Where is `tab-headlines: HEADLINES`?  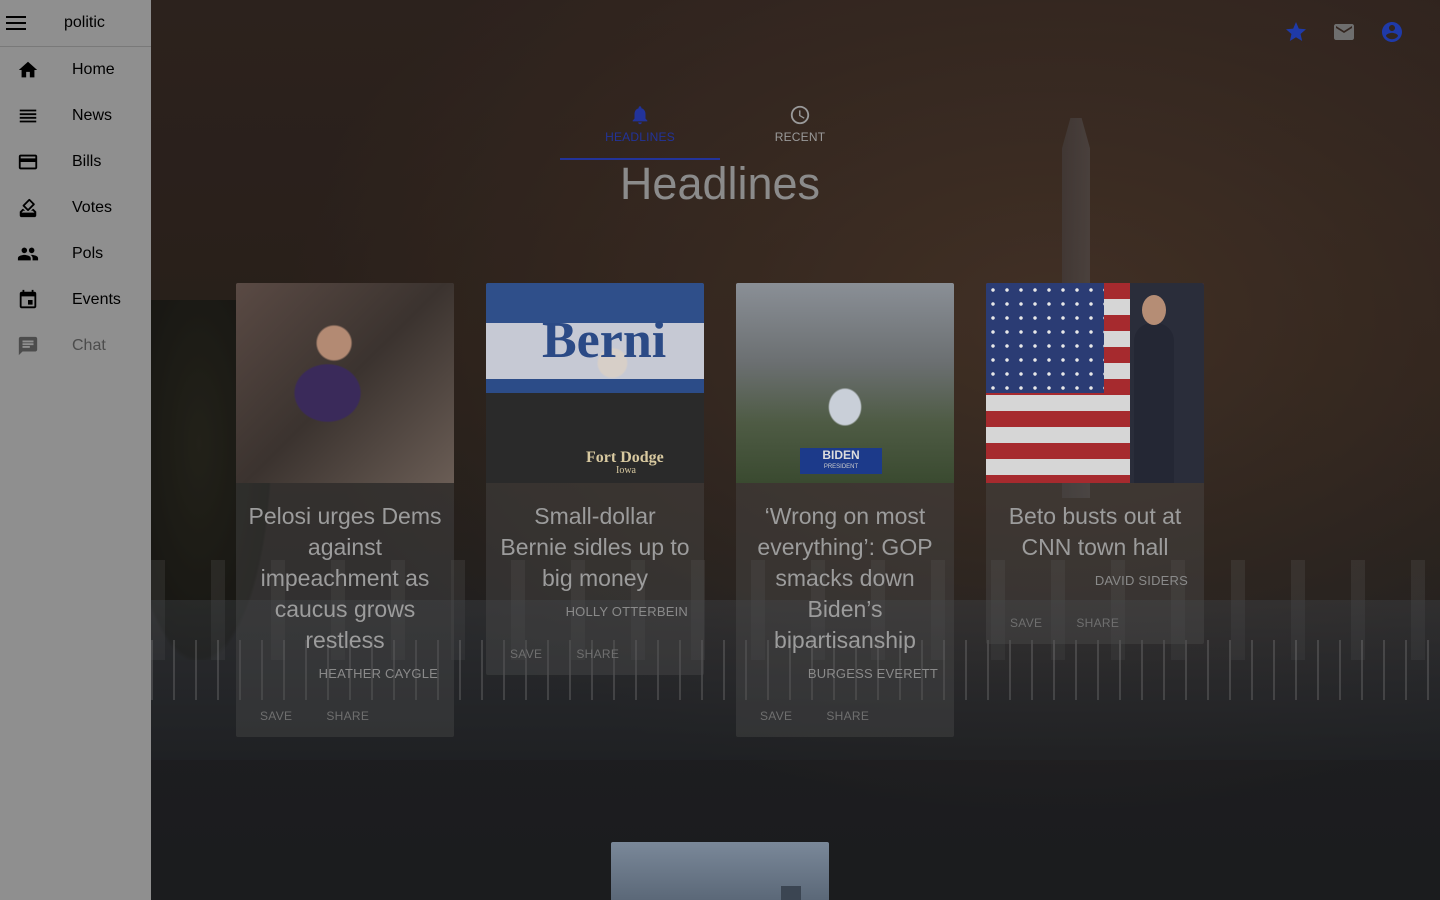
tab-headlines: HEADLINES is located at coordinates (640, 130).